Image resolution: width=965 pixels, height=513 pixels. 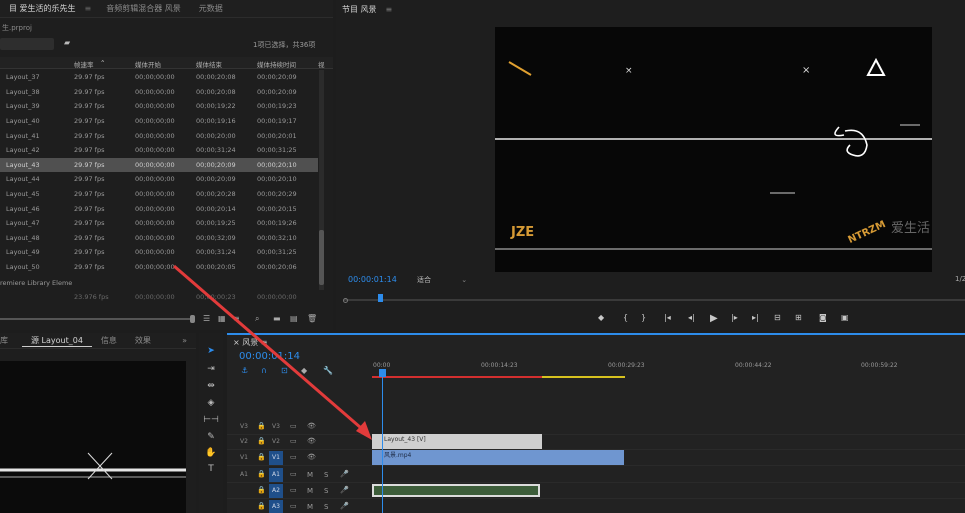 What do you see at coordinates (211, 453) in the screenshot?
I see `hand-tool-icon: ✋` at bounding box center [211, 453].